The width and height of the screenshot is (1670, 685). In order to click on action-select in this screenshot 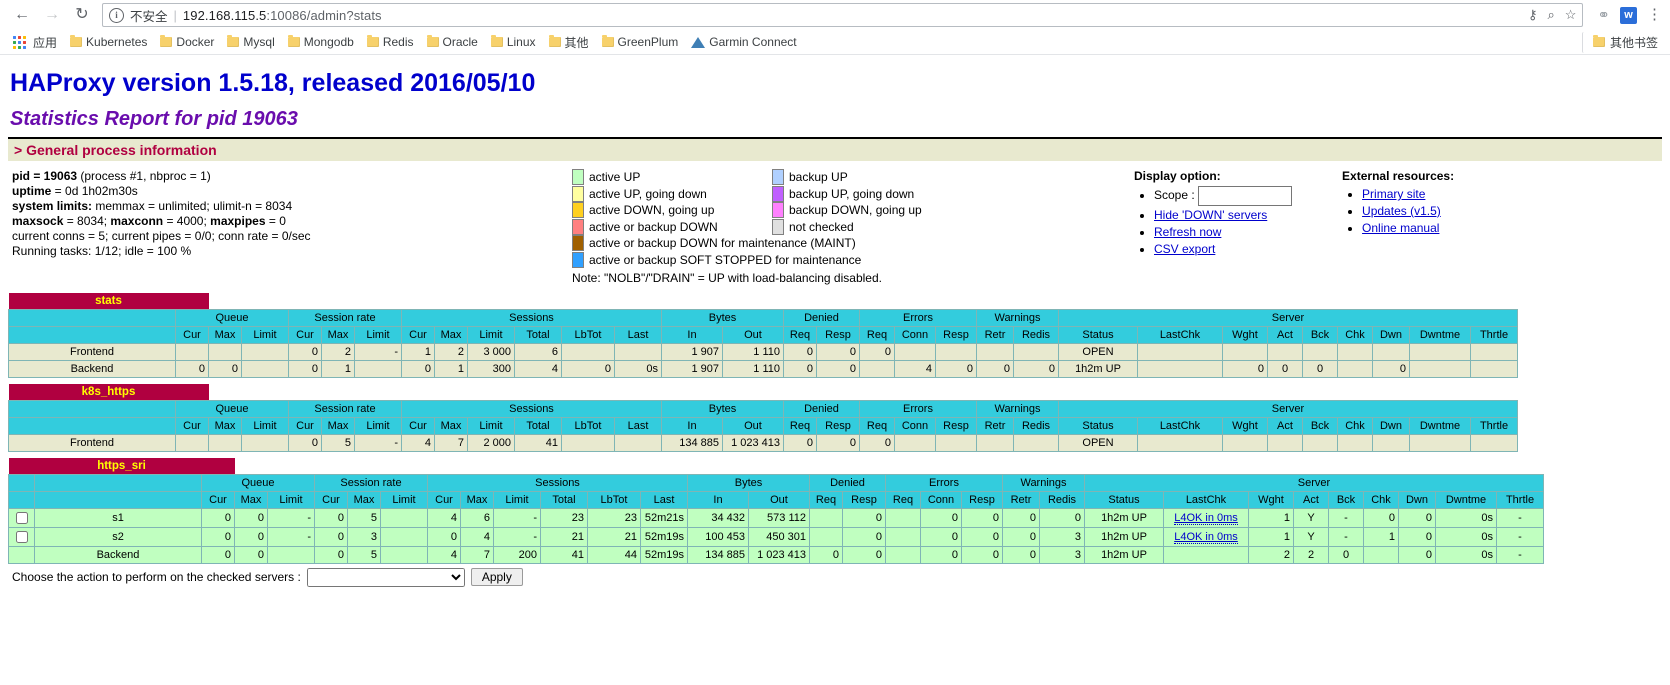, I will do `click(385, 577)`.